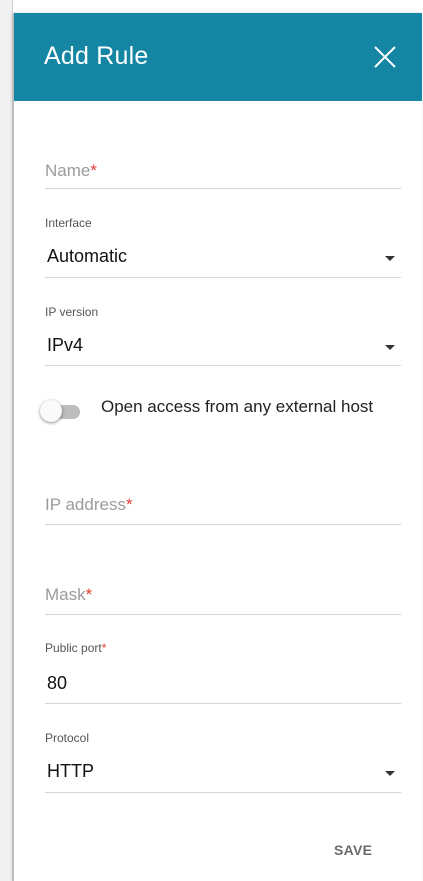 This screenshot has width=423, height=881. I want to click on public-port-value: 80, so click(57, 683).